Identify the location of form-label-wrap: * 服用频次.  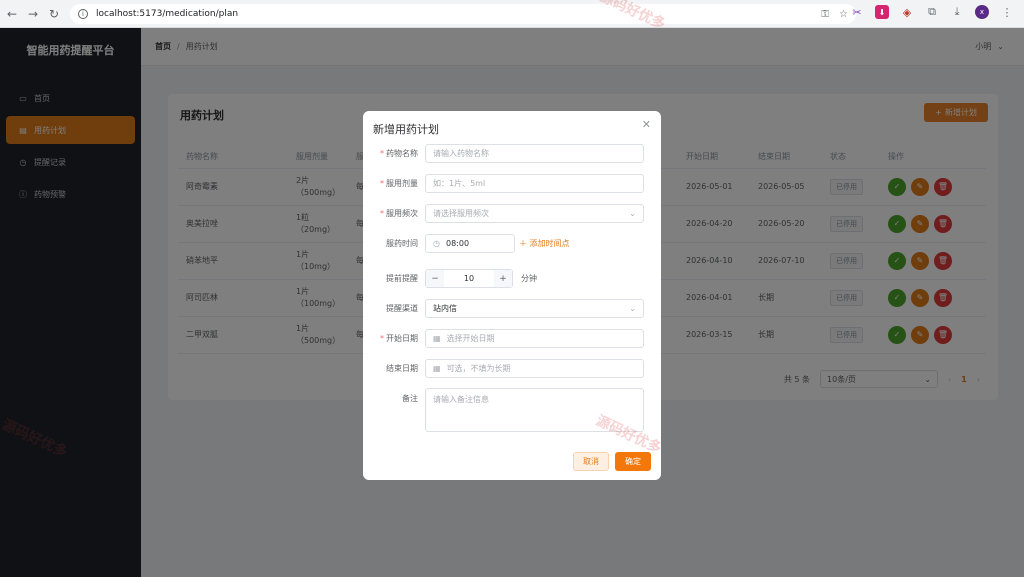
(394, 213).